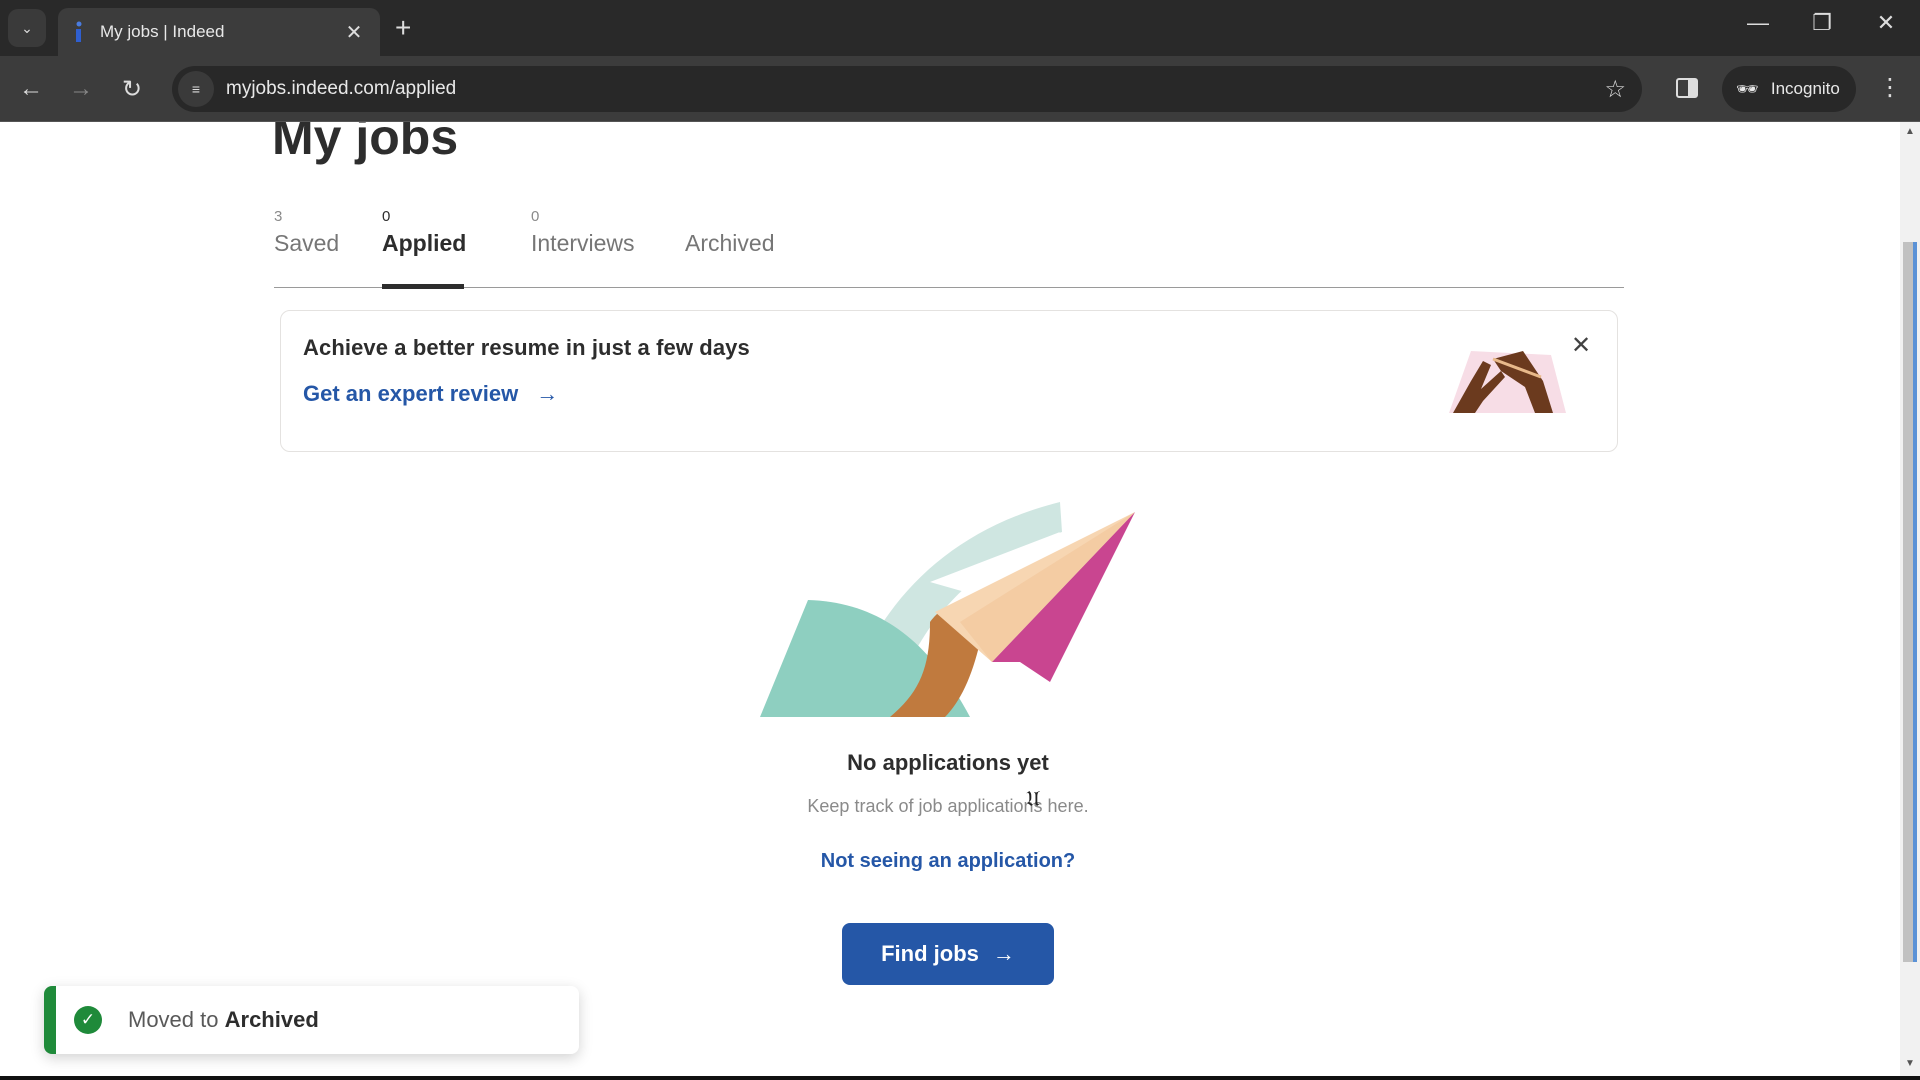 The image size is (1920, 1080). I want to click on scroll-down-icon: ▼, so click(1910, 1067).